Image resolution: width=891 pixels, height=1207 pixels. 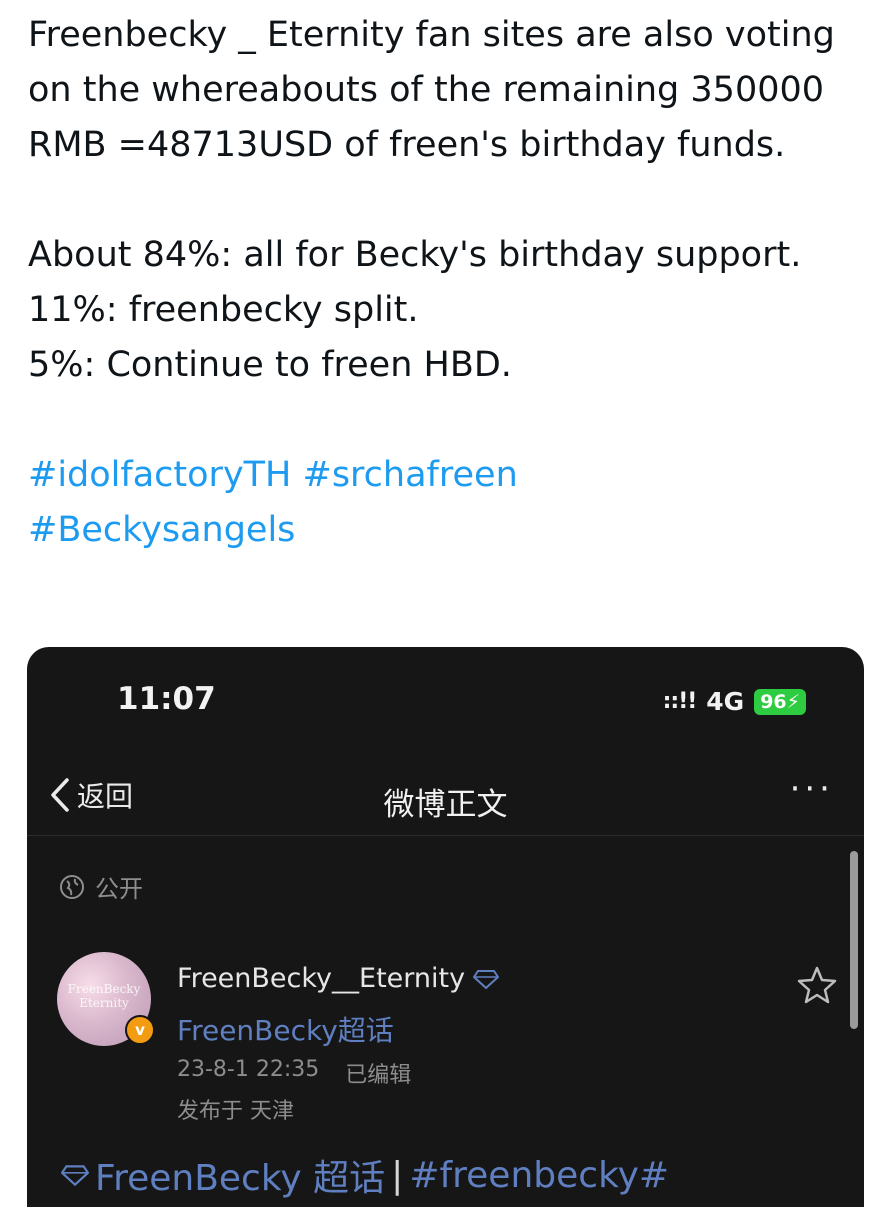 What do you see at coordinates (140, 1030) in the screenshot?
I see `verified-badge-icon: v` at bounding box center [140, 1030].